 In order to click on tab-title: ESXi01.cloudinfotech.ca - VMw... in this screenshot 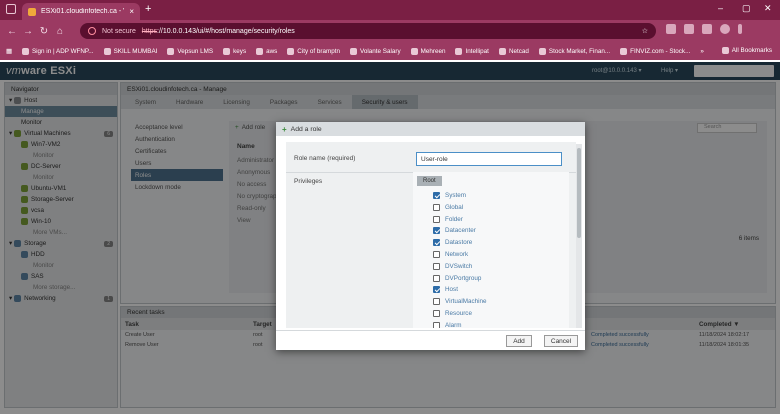, I will do `click(82, 11)`.